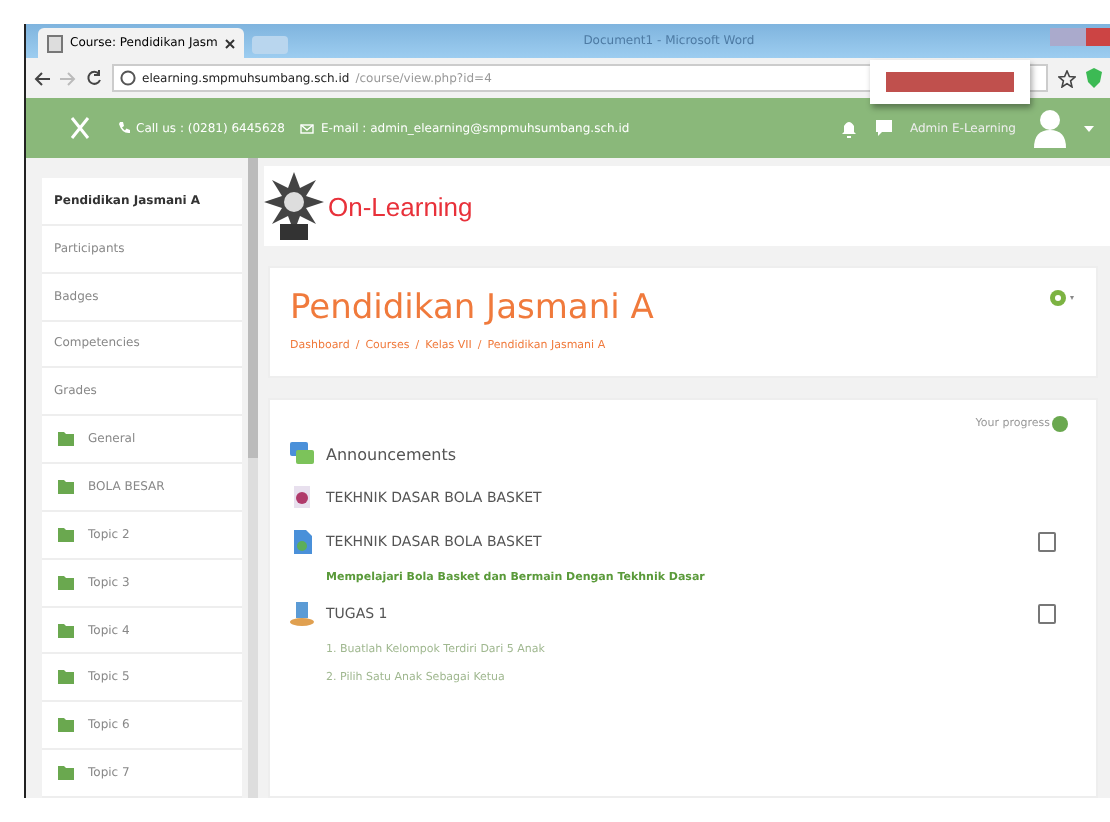  I want to click on new-tab-button, so click(269, 45).